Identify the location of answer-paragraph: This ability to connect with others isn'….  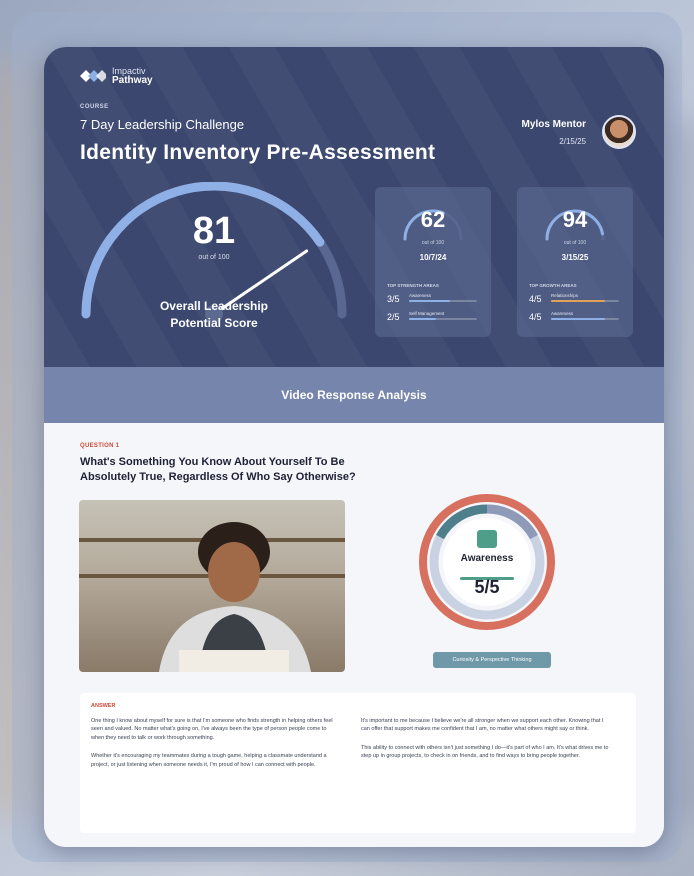
(485, 752).